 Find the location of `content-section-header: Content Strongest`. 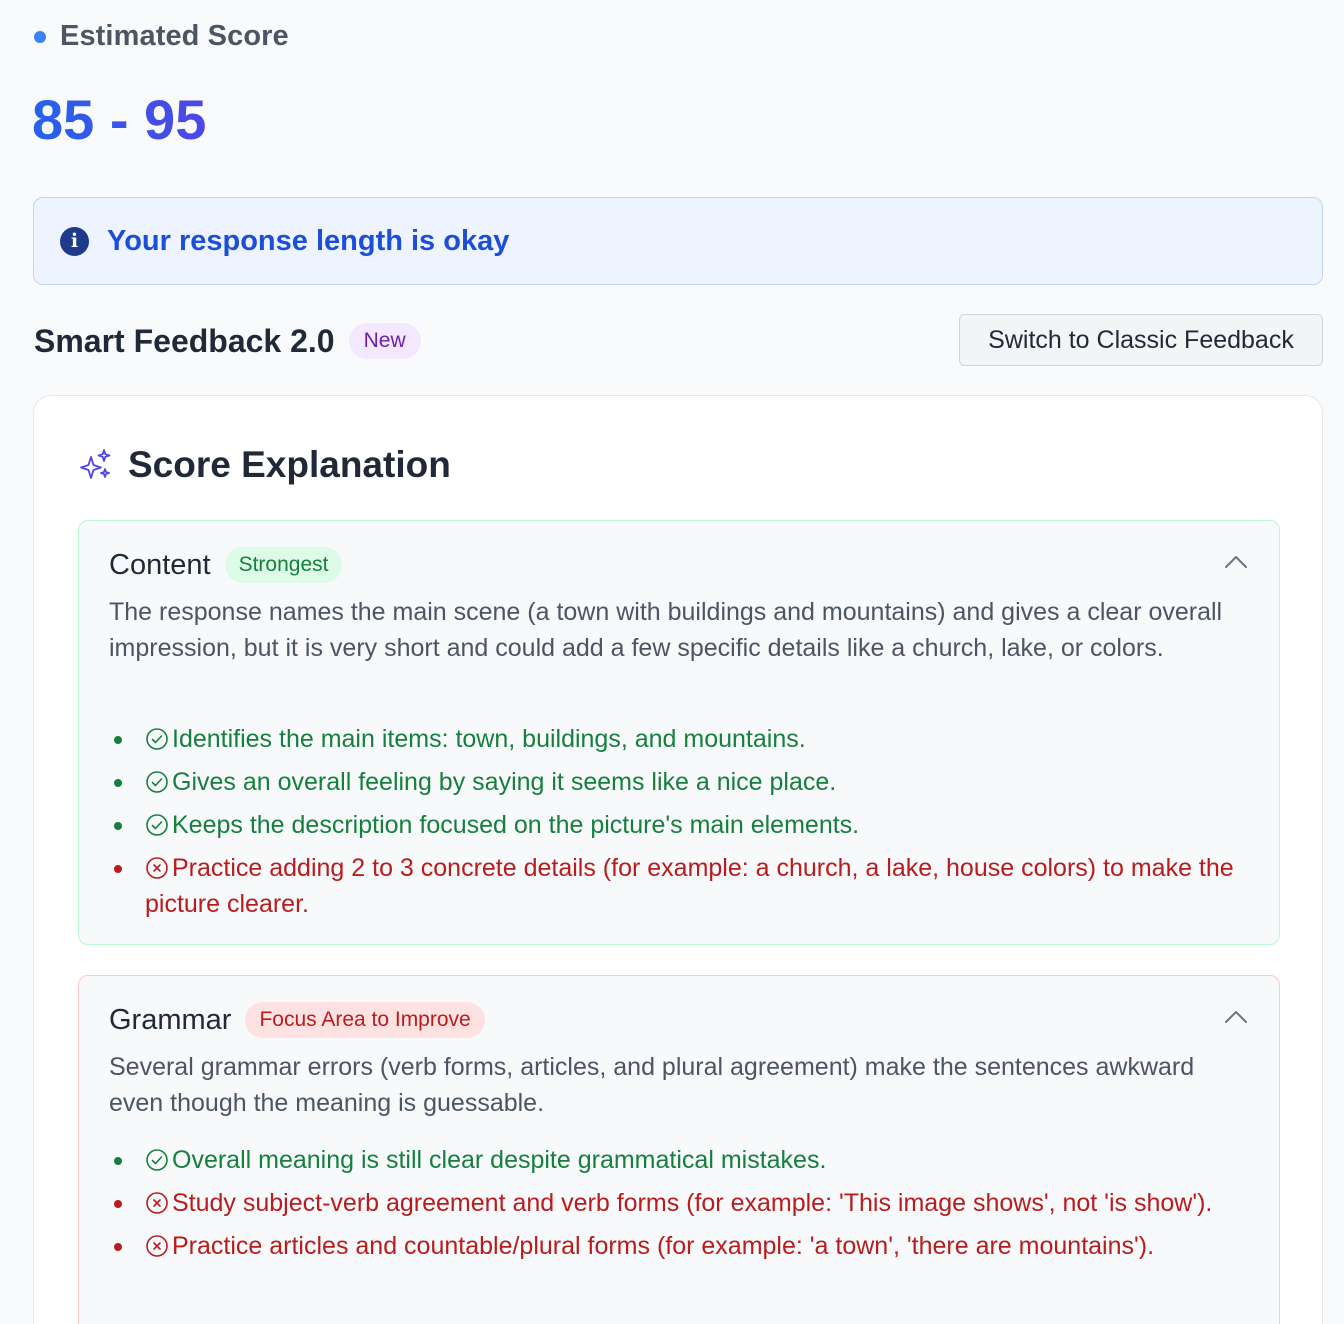

content-section-header: Content Strongest is located at coordinates (226, 565).